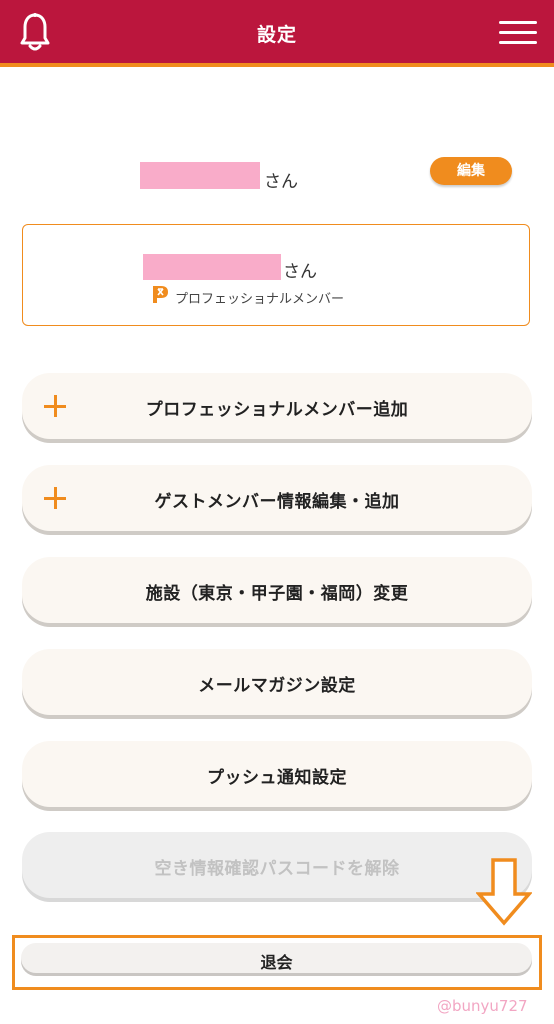 This screenshot has height=1024, width=554. Describe the element at coordinates (519, 33) in the screenshot. I see `hamburger-menu-icon` at that location.